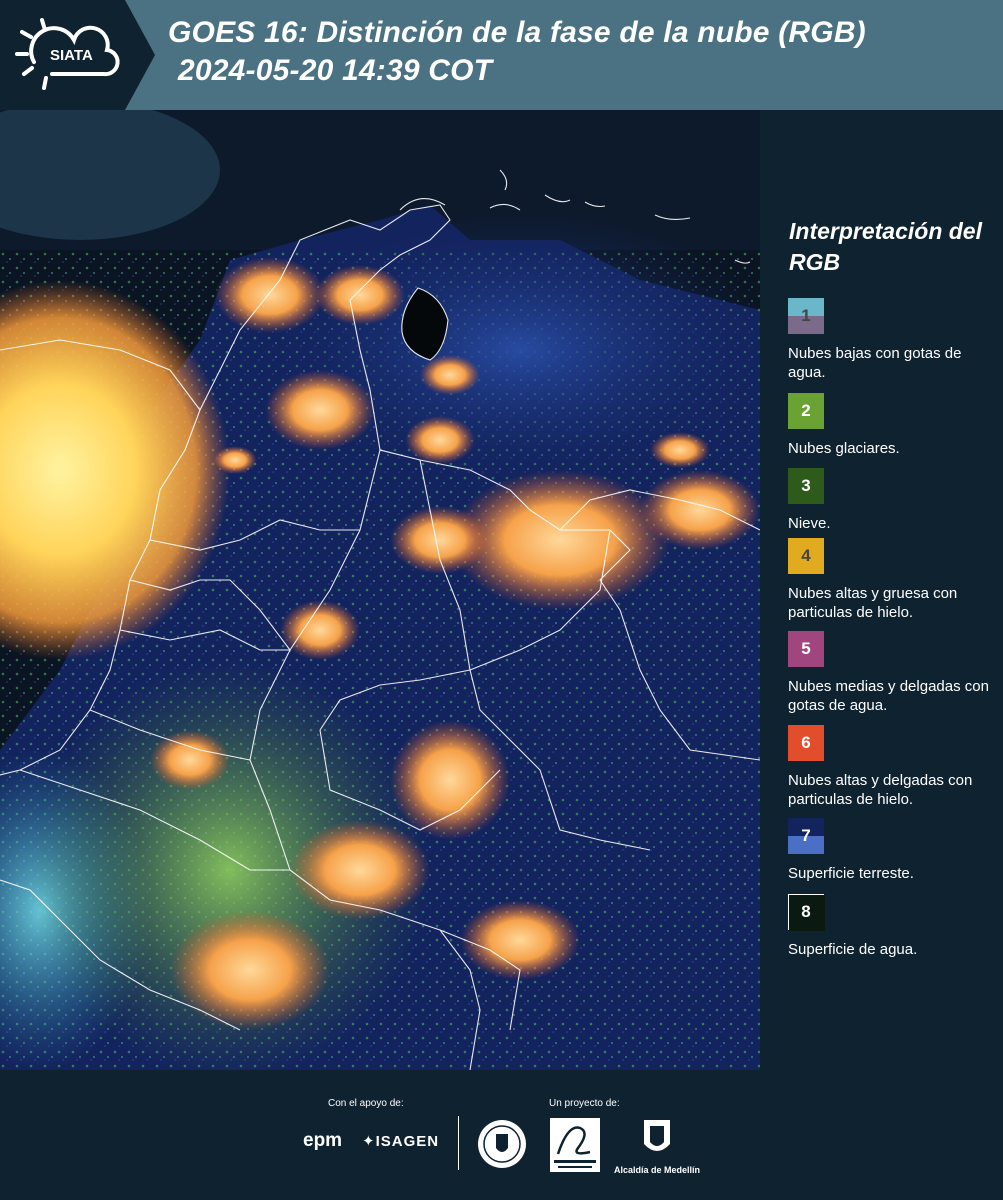 This screenshot has width=1003, height=1200. Describe the element at coordinates (894, 500) in the screenshot. I see `legend-item-3: 3 Nieve.` at that location.